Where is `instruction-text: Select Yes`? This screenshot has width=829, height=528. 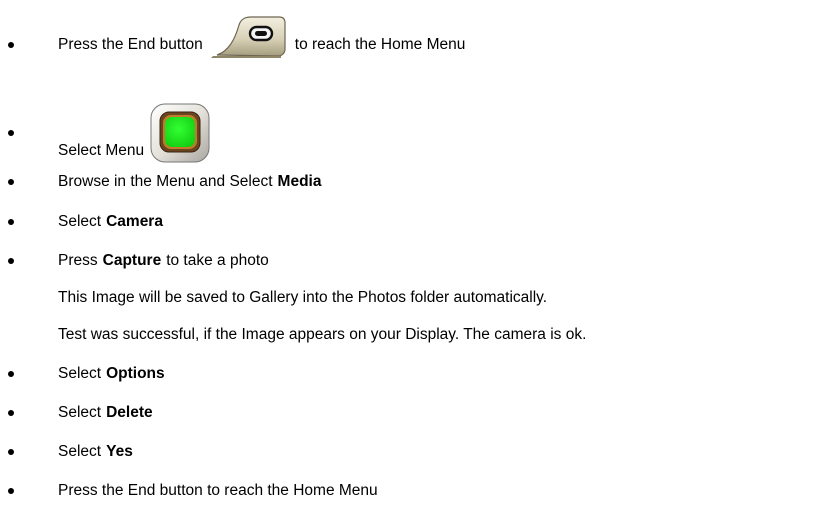 instruction-text: Select Yes is located at coordinates (95, 452).